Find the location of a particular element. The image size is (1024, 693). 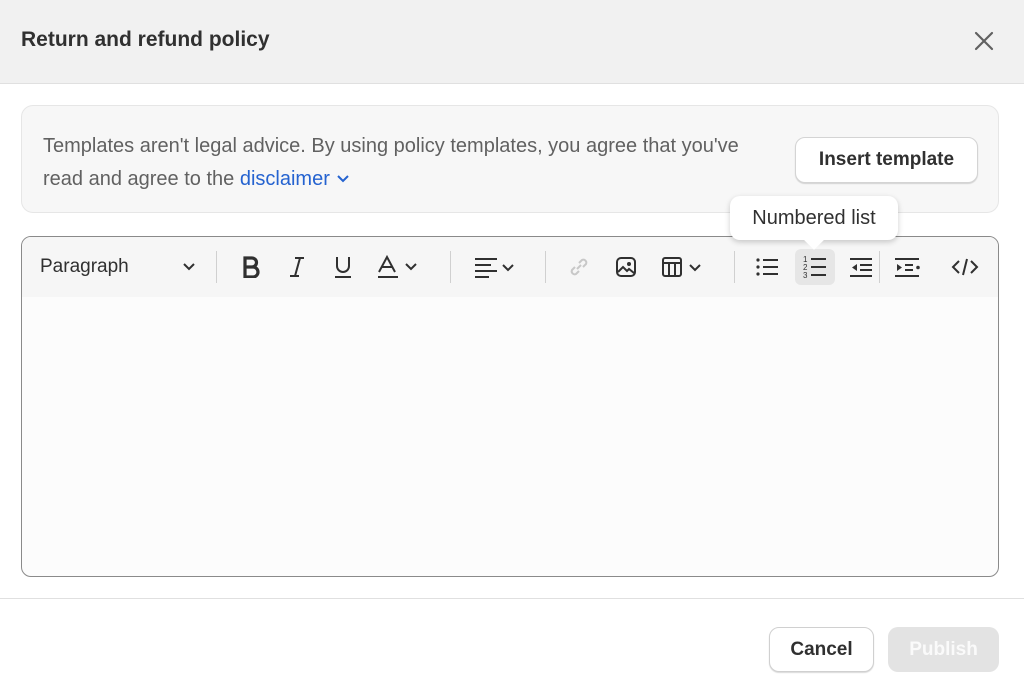

align-button is located at coordinates (496, 267).